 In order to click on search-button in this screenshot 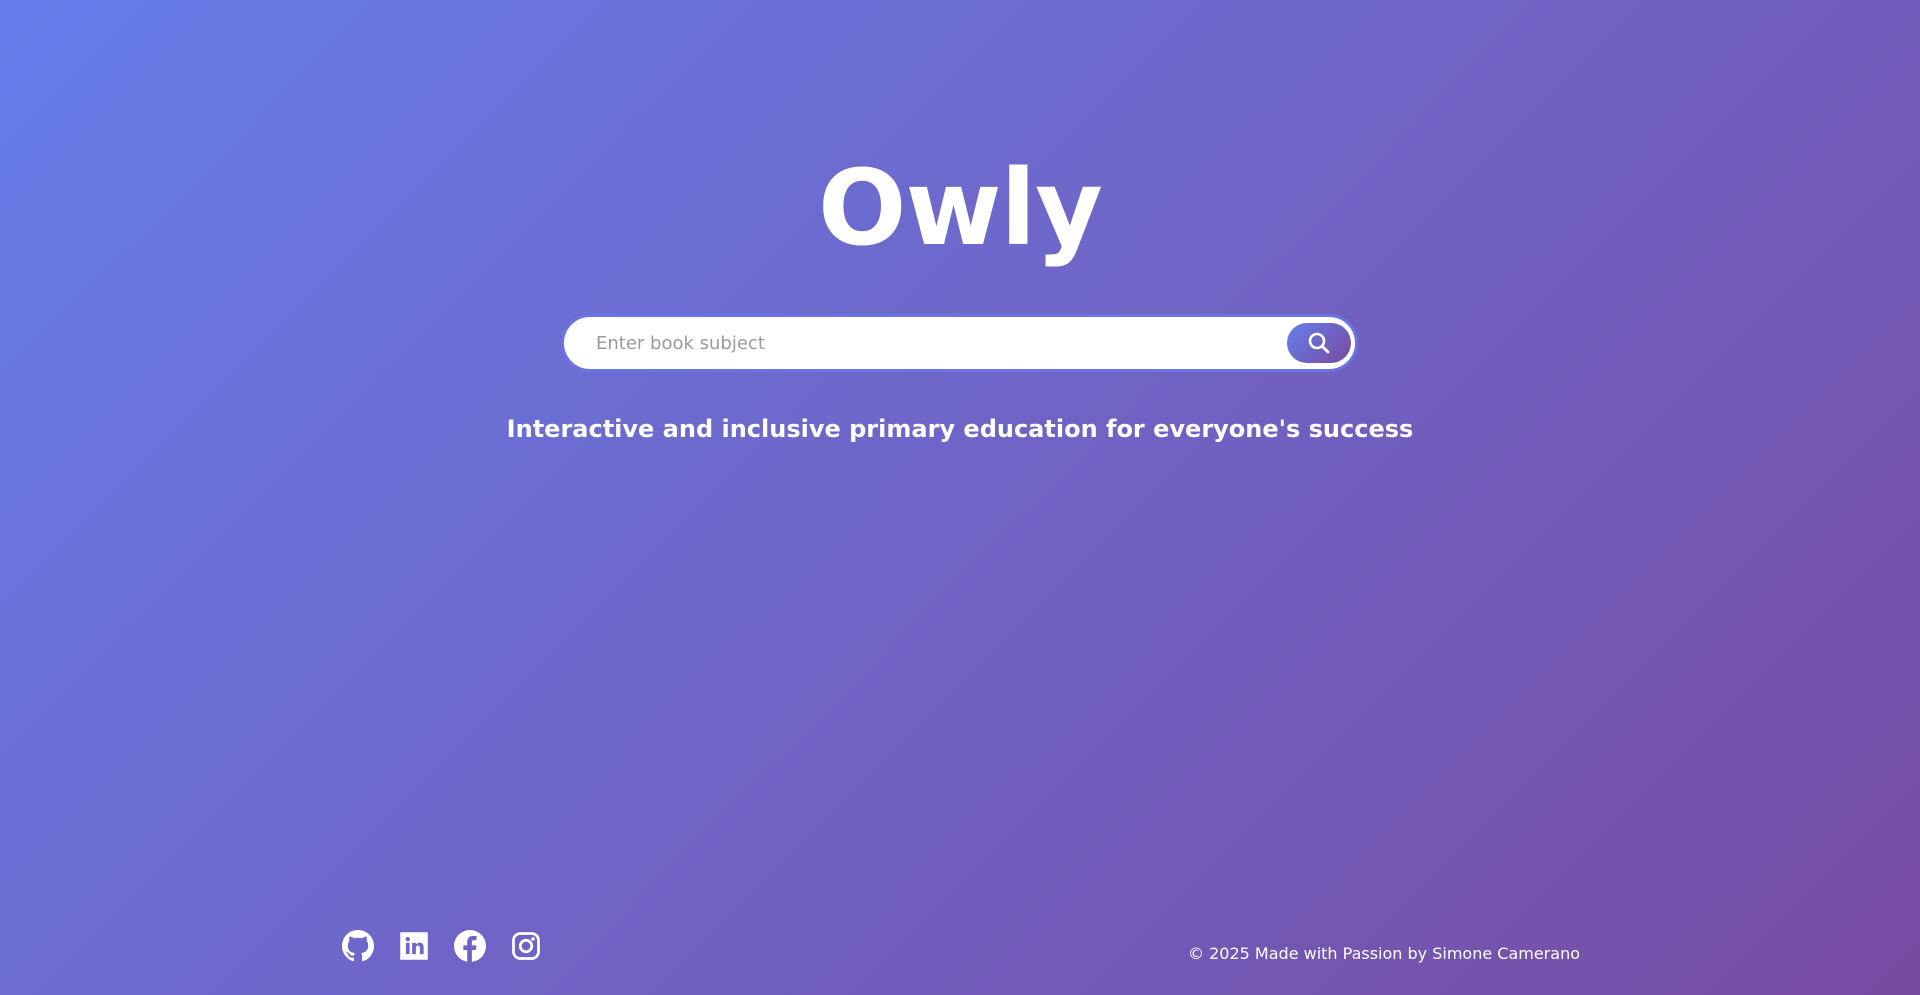, I will do `click(1319, 343)`.